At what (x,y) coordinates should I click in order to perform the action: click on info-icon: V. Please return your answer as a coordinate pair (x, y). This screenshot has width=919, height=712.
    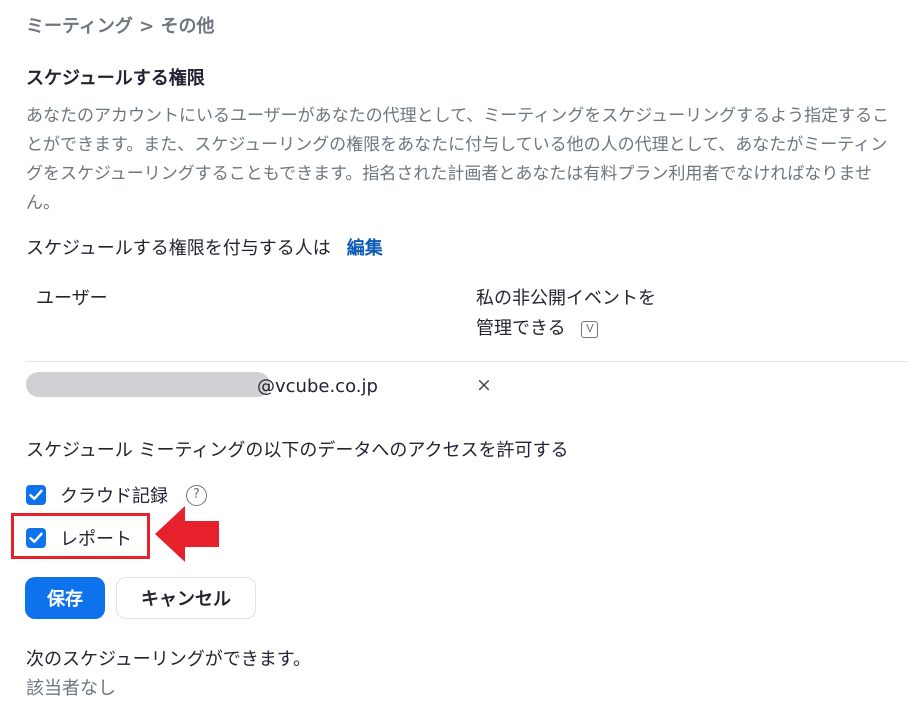
    Looking at the image, I should click on (590, 329).